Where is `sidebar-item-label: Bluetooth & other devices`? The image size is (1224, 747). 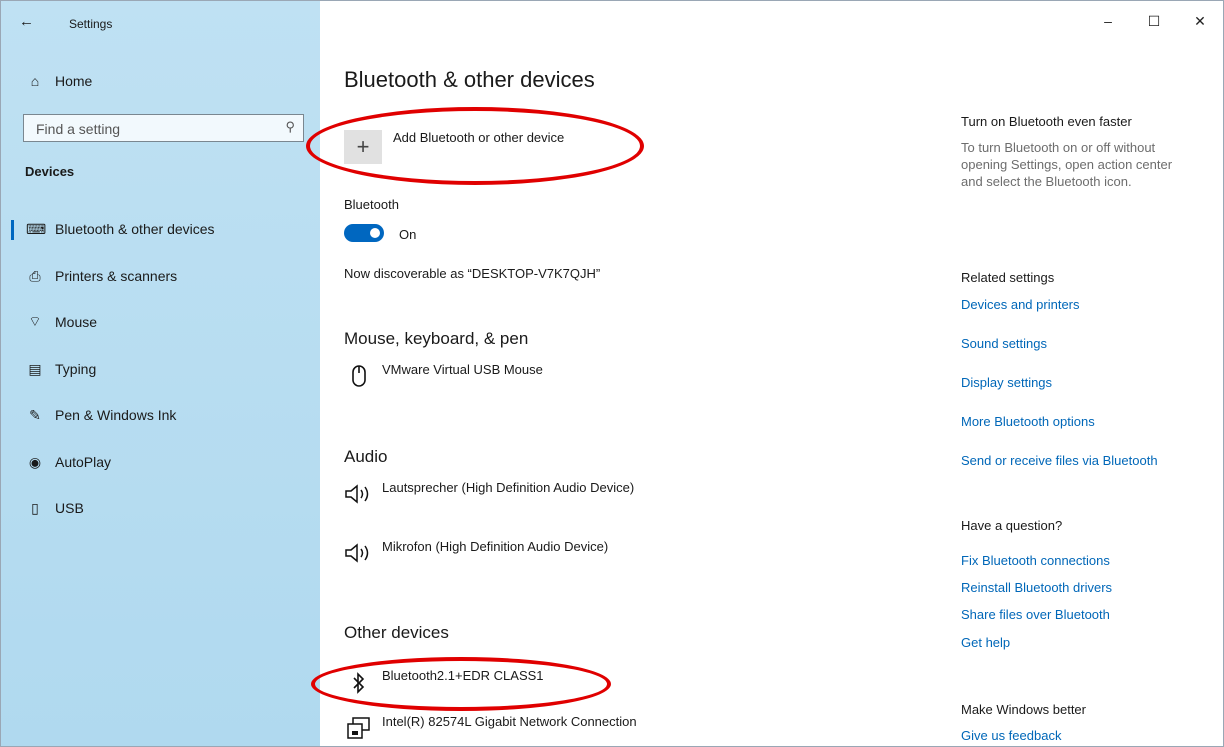
sidebar-item-label: Bluetooth & other devices is located at coordinates (135, 229).